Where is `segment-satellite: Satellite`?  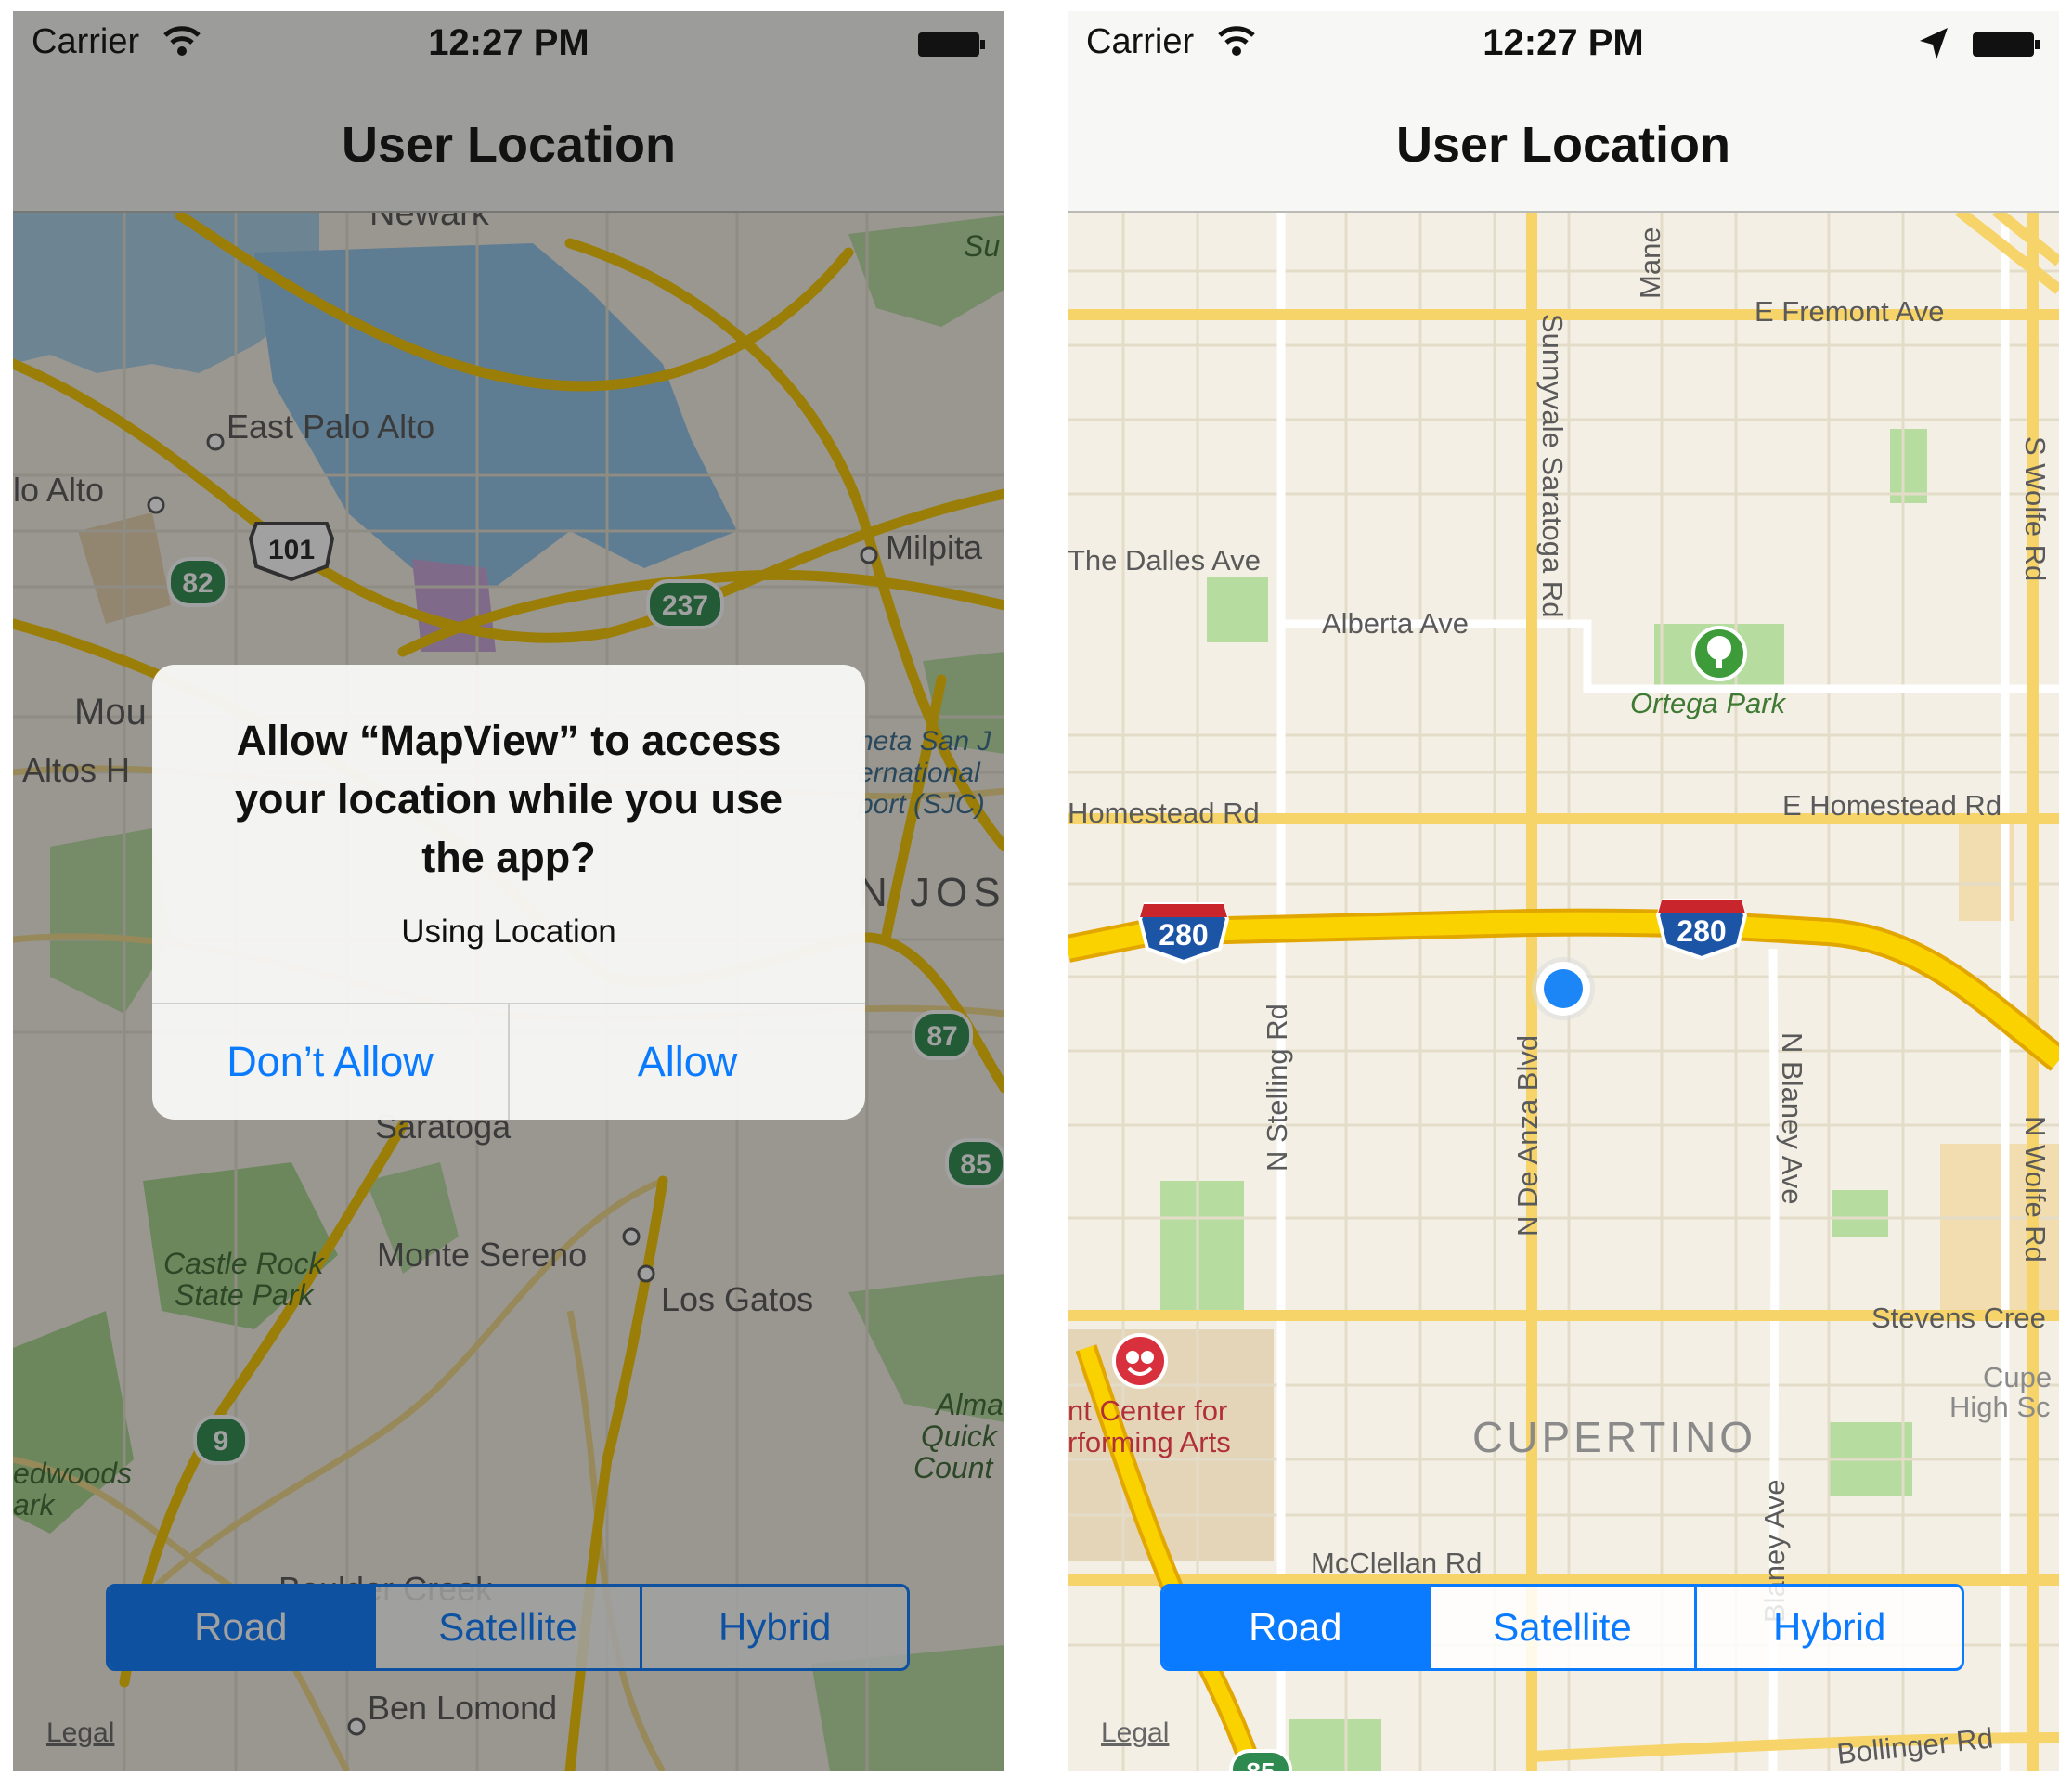 segment-satellite: Satellite is located at coordinates (1561, 1628).